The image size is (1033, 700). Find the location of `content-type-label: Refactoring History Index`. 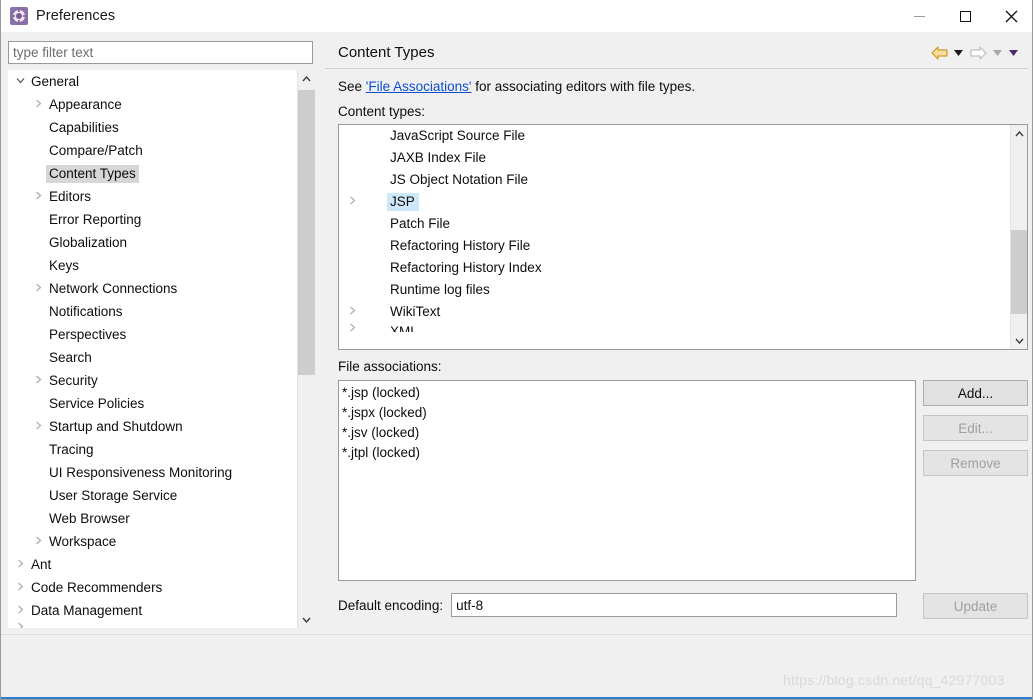

content-type-label: Refactoring History Index is located at coordinates (466, 267).